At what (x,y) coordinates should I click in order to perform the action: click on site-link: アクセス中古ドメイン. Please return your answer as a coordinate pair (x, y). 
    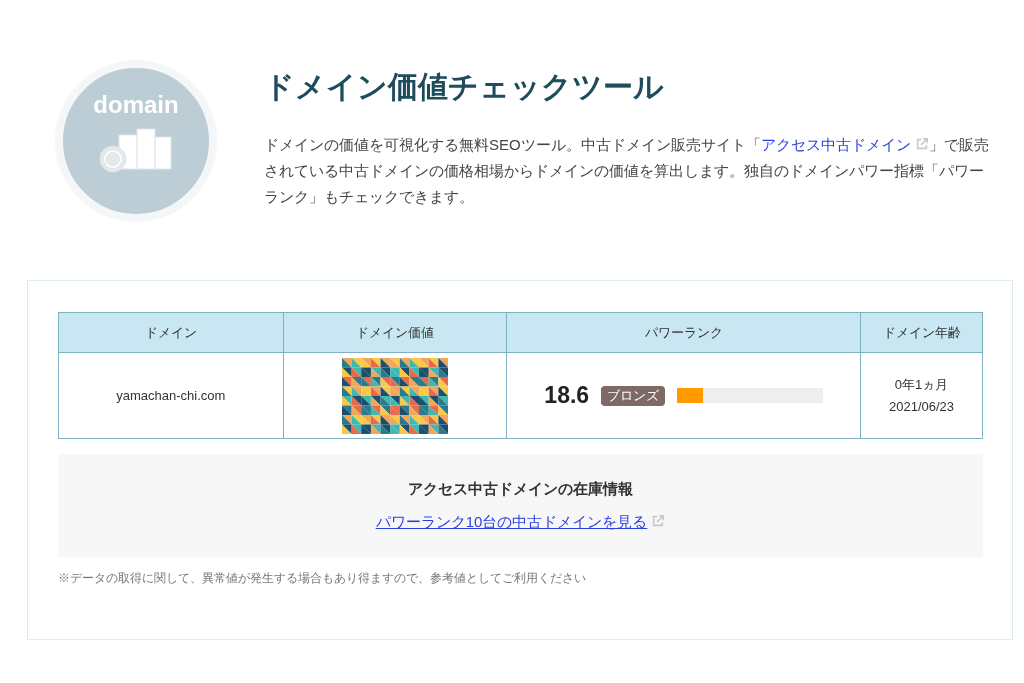
    Looking at the image, I should click on (844, 144).